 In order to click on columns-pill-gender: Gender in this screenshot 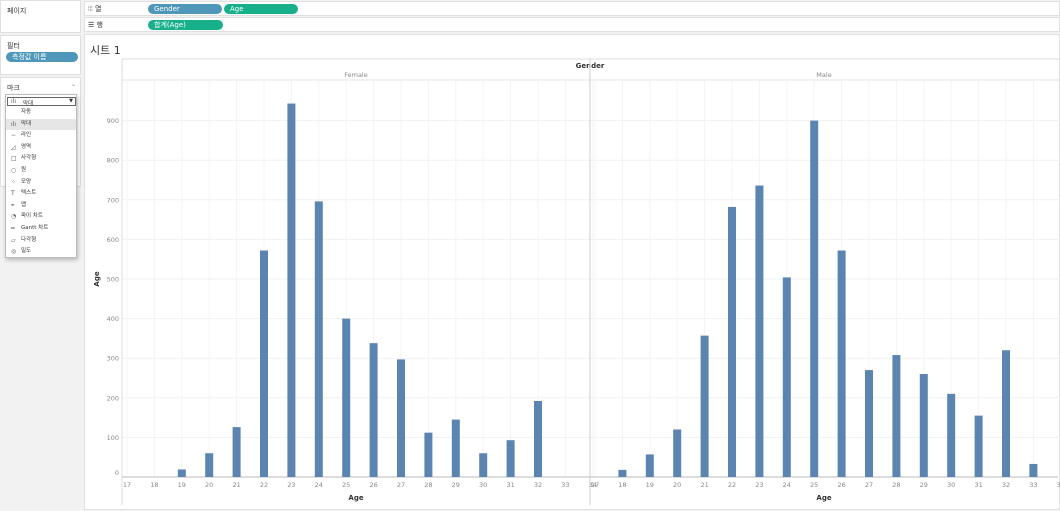, I will do `click(185, 9)`.